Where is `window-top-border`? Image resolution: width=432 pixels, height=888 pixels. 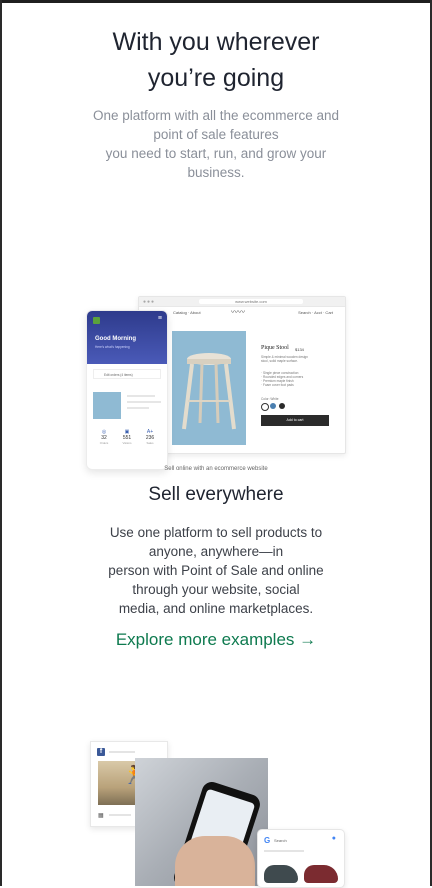 window-top-border is located at coordinates (216, 1).